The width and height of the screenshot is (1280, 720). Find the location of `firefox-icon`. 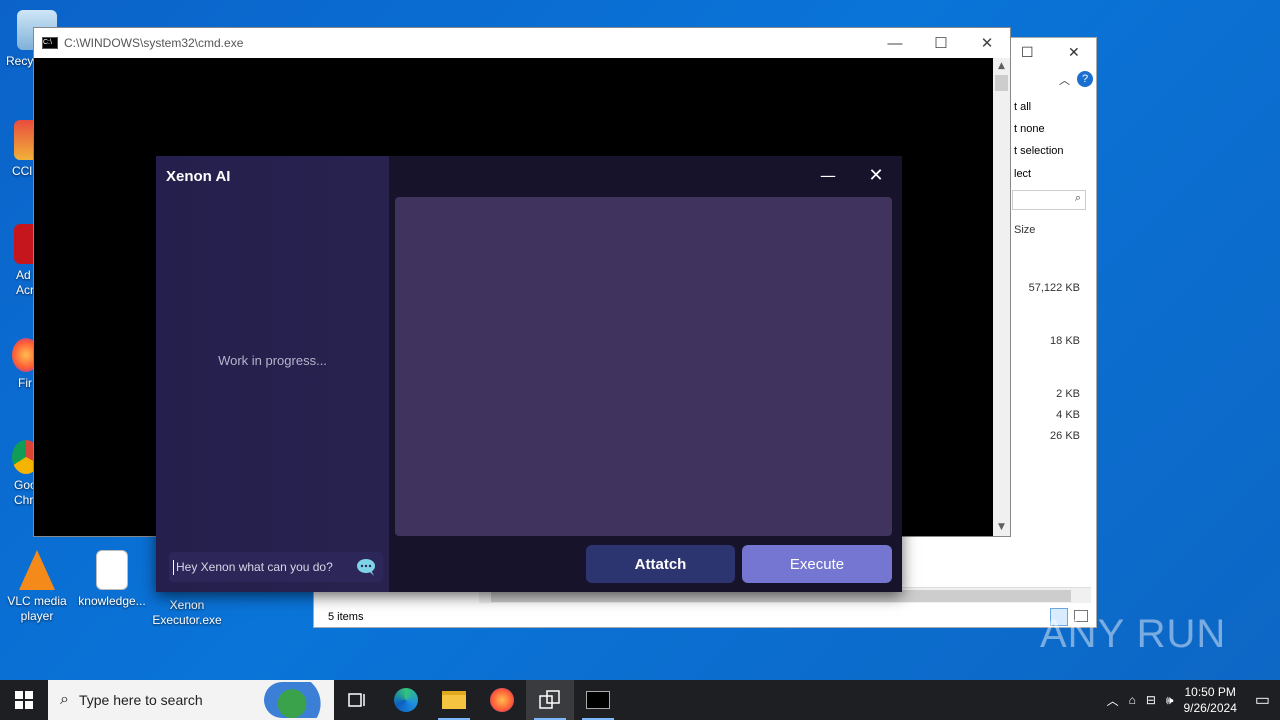

firefox-icon is located at coordinates (502, 700).